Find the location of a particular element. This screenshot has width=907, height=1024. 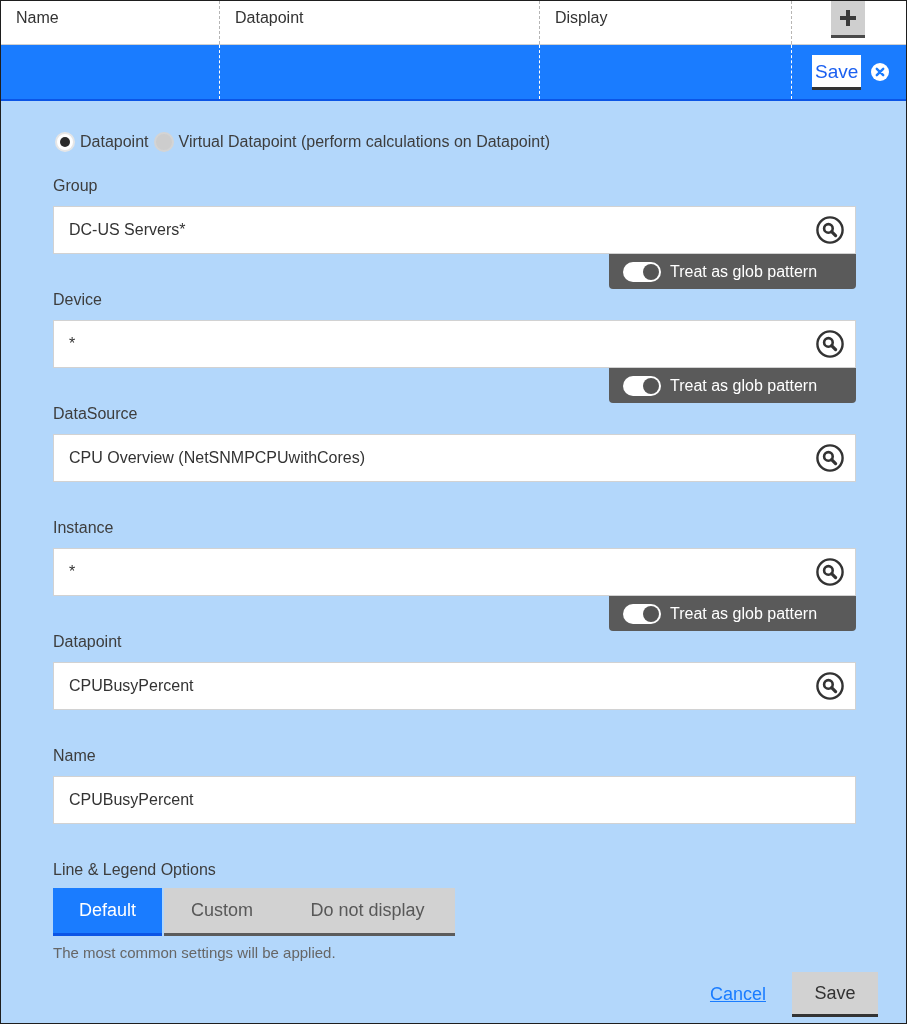

column-header: Display is located at coordinates (581, 17).